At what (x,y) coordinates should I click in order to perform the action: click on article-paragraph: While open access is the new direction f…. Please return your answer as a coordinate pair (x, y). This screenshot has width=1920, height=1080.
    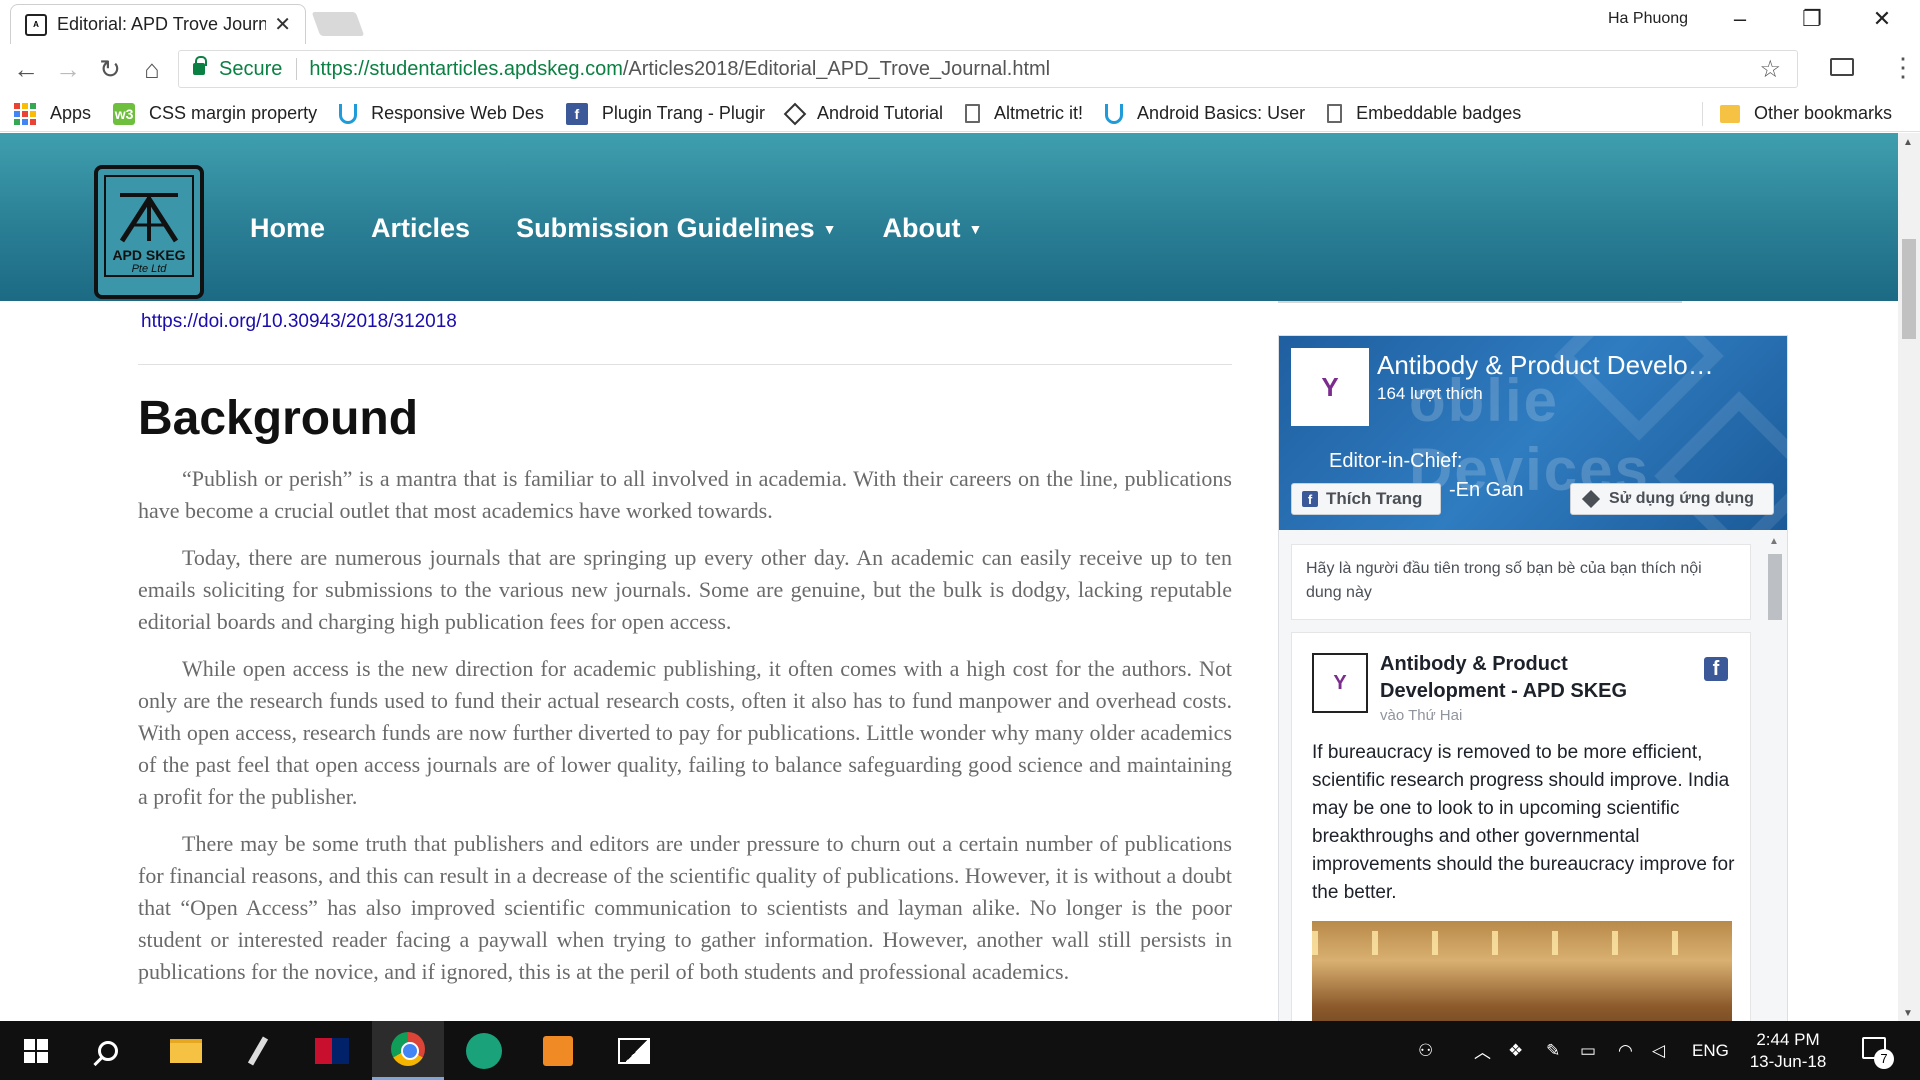
    Looking at the image, I should click on (685, 732).